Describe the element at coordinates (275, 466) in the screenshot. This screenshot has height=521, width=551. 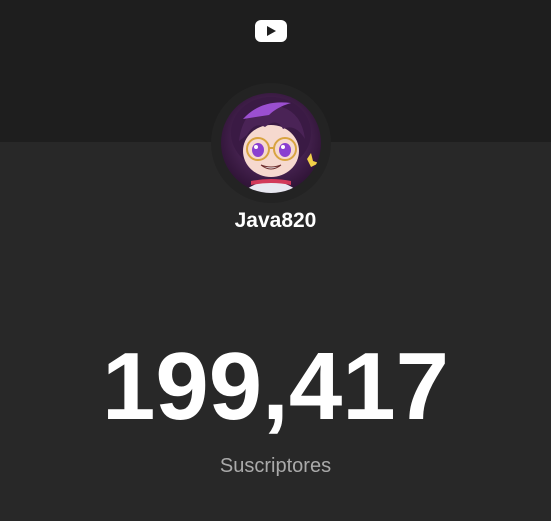
I see `subscriber-label: Suscriptores` at that location.